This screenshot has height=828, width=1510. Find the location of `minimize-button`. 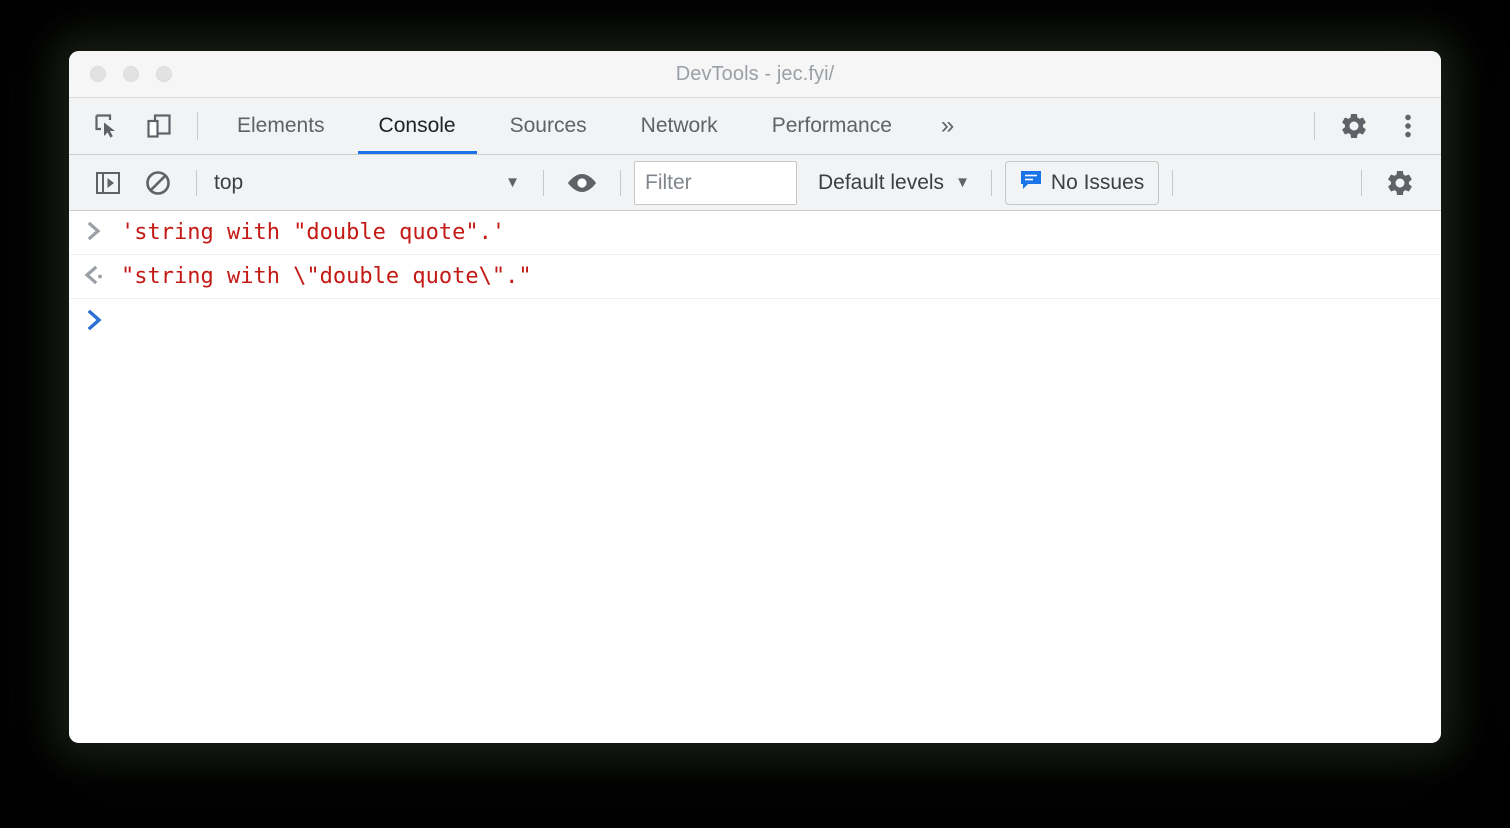

minimize-button is located at coordinates (131, 74).